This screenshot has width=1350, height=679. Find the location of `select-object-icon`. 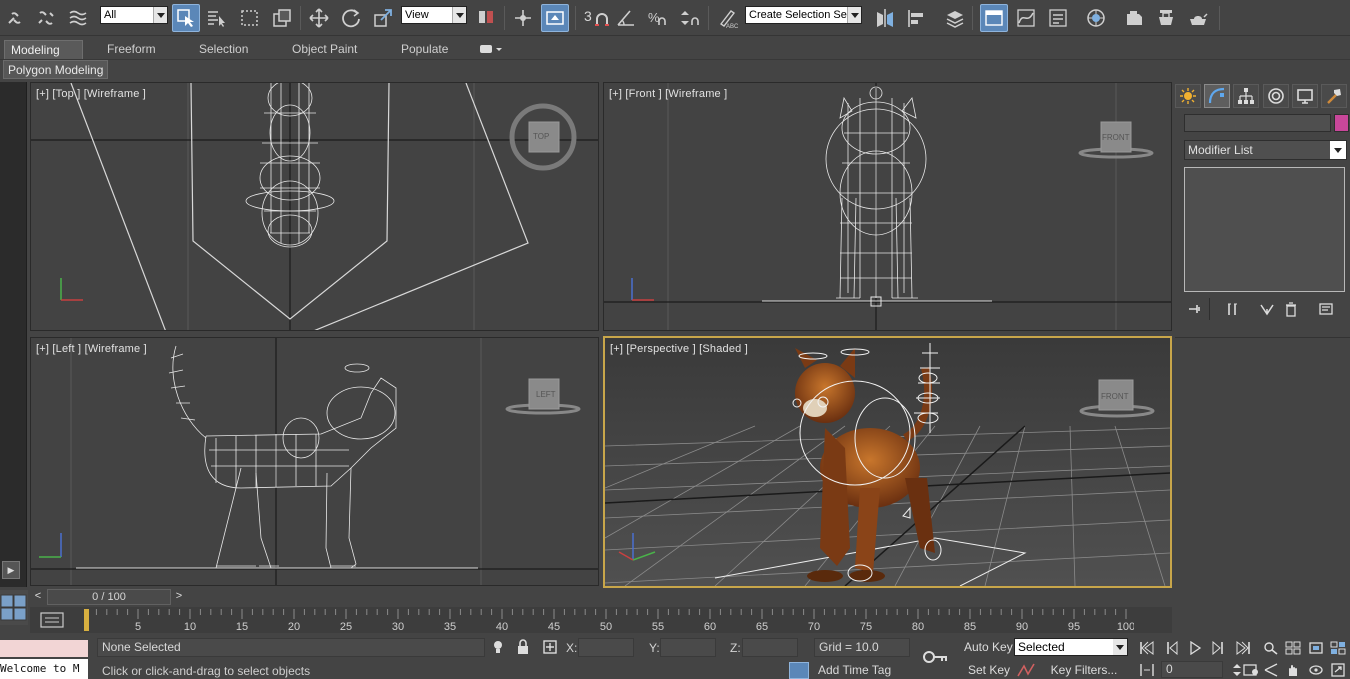

select-object-icon is located at coordinates (186, 18).